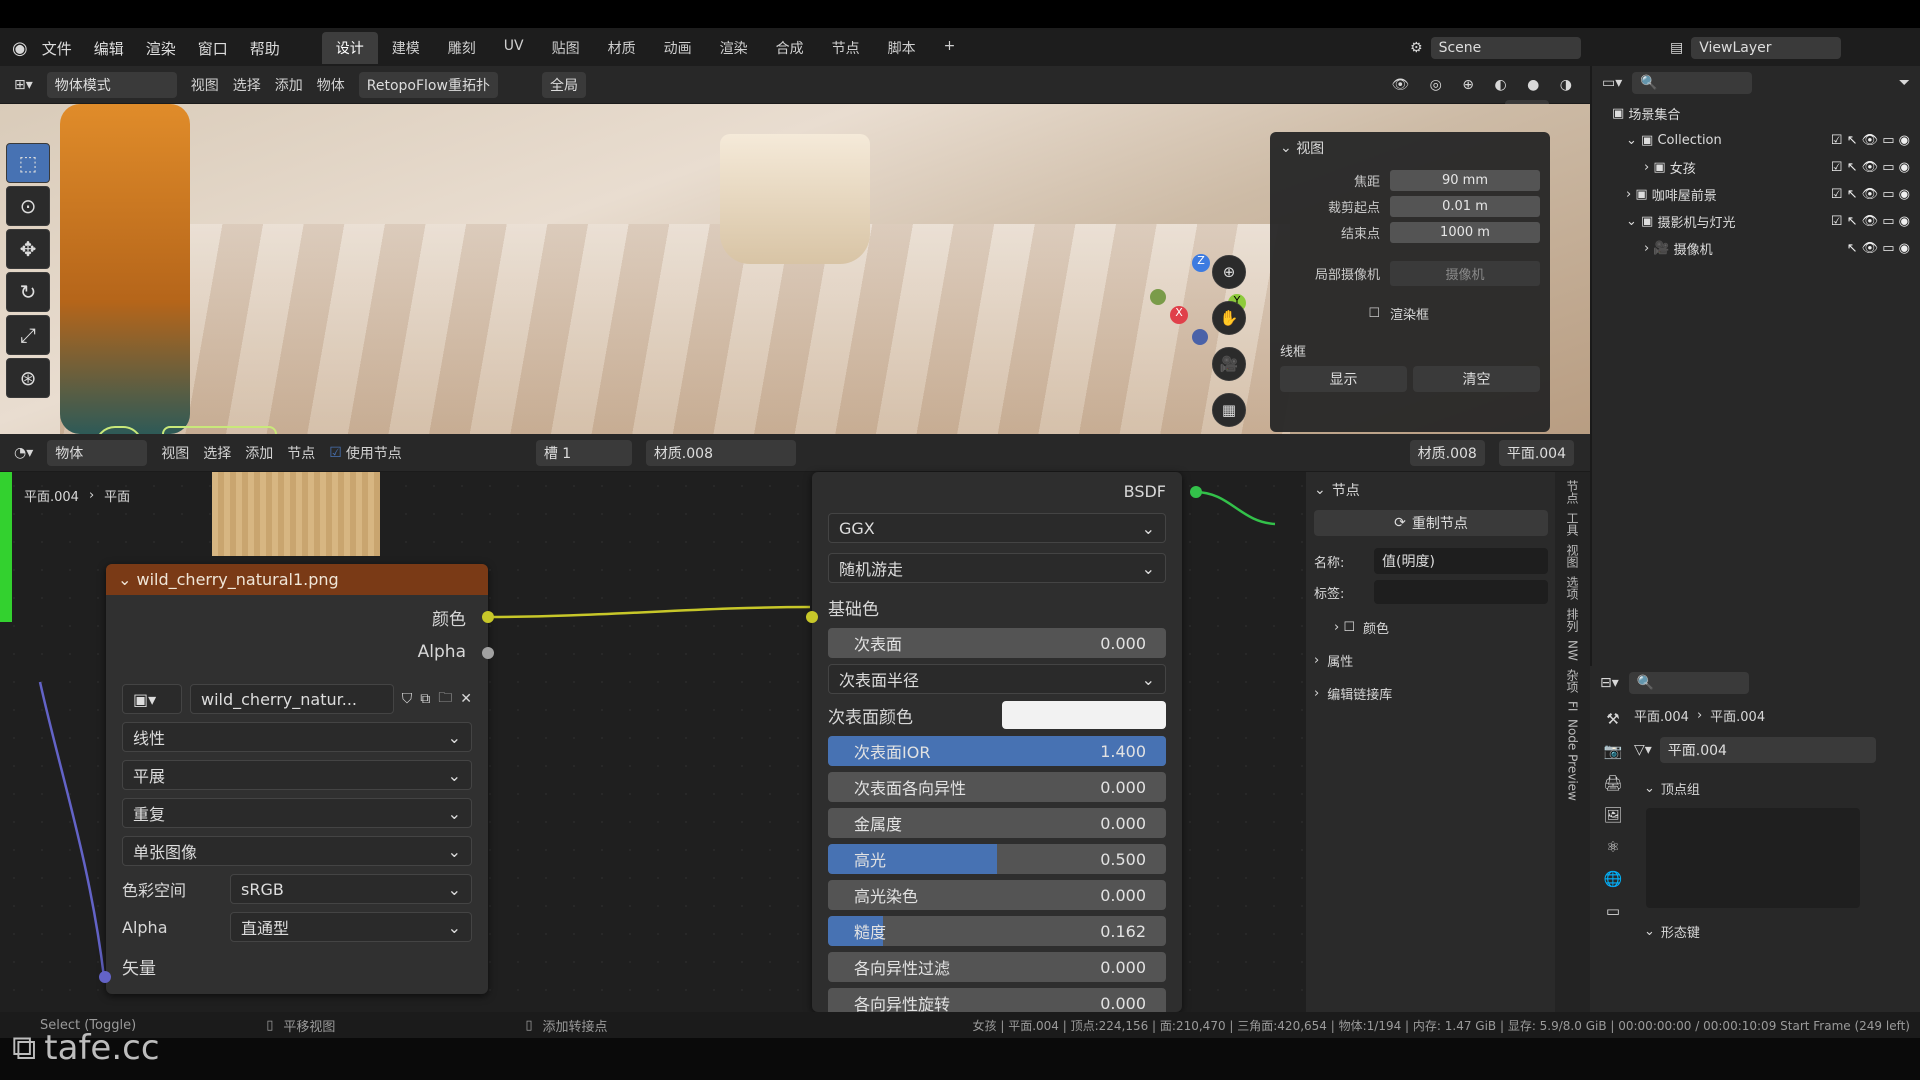 This screenshot has width=1920, height=1080. I want to click on vtab-misc: 杂项, so click(1572, 681).